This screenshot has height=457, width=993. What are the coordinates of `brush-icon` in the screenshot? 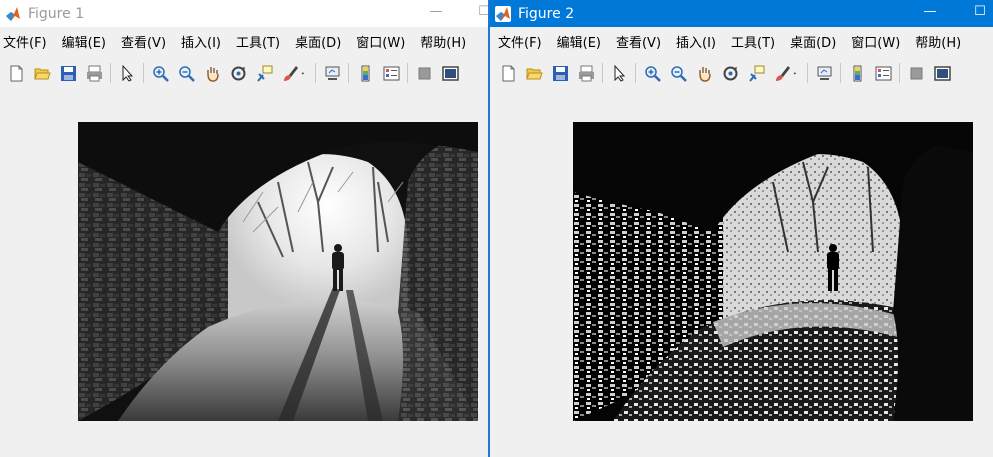 It's located at (782, 73).